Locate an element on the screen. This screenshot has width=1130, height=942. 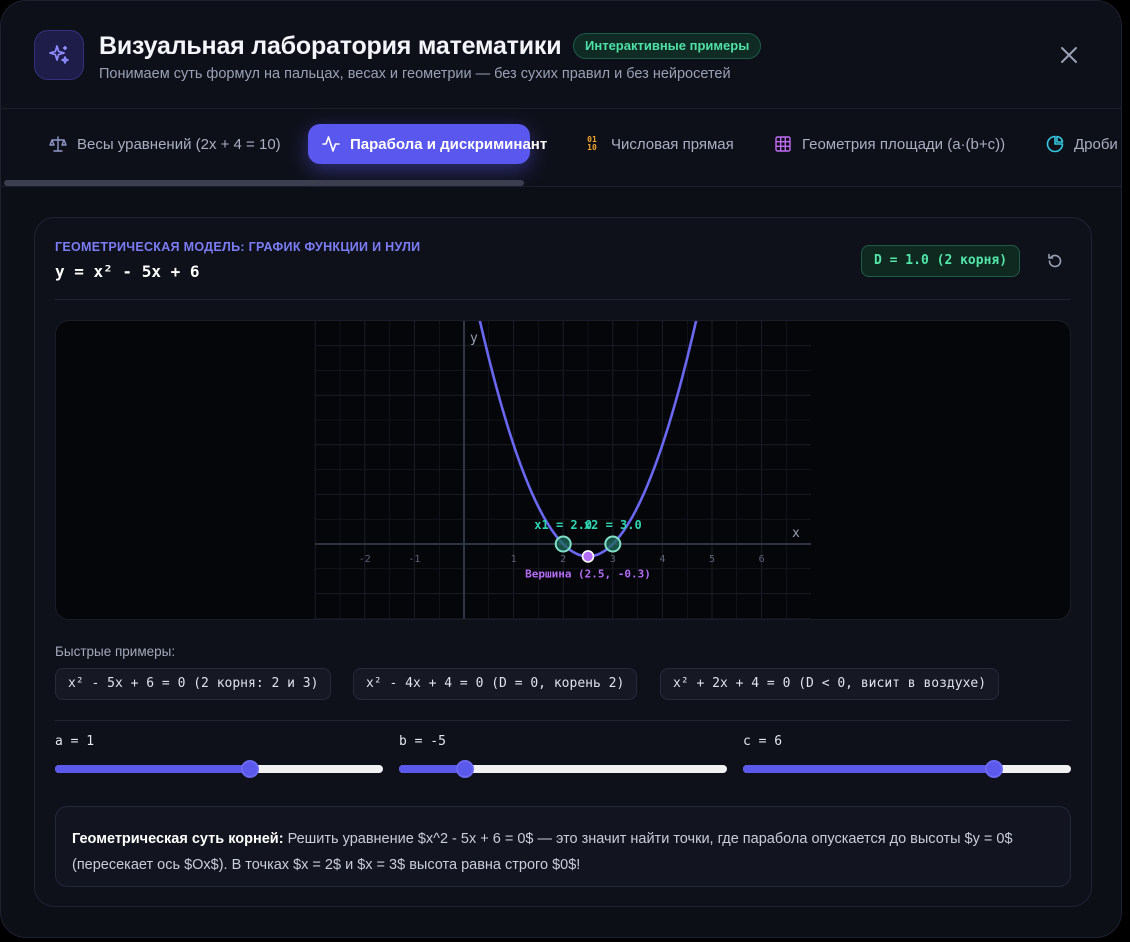
tab-label: Парабола и дискриминант is located at coordinates (449, 144).